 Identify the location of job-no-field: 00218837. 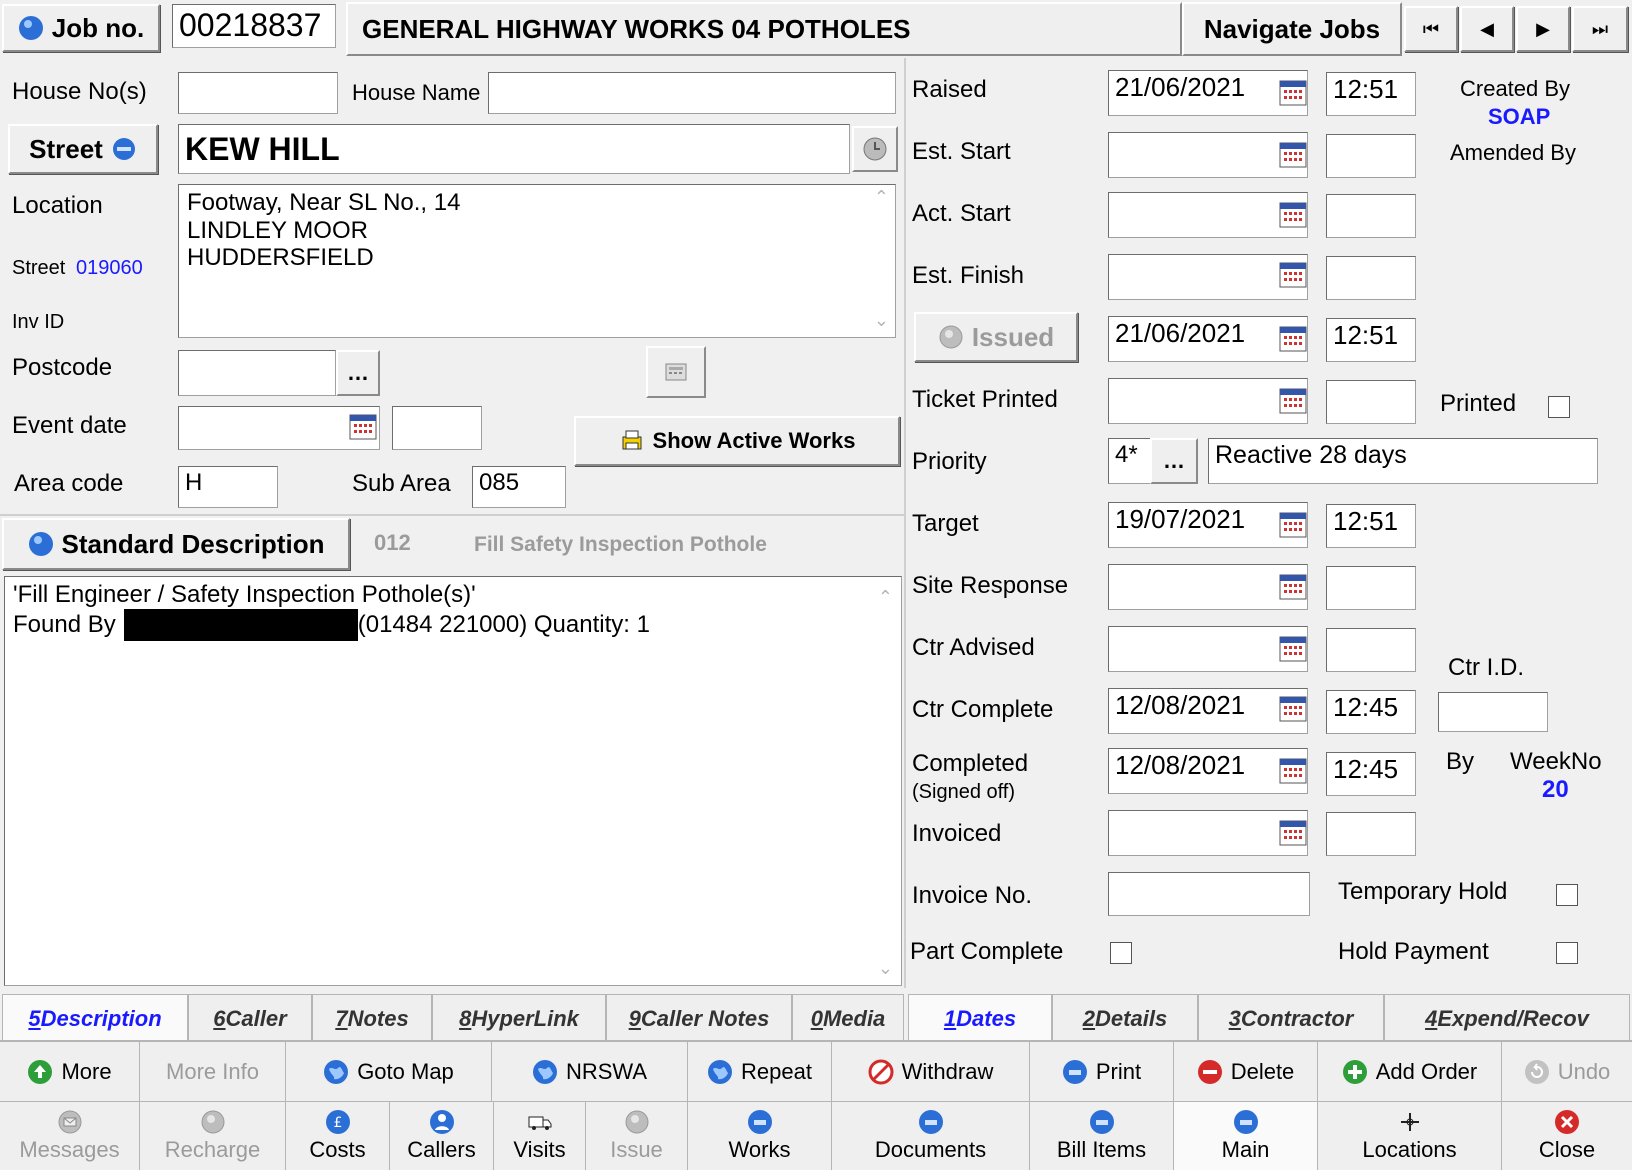
(254, 26).